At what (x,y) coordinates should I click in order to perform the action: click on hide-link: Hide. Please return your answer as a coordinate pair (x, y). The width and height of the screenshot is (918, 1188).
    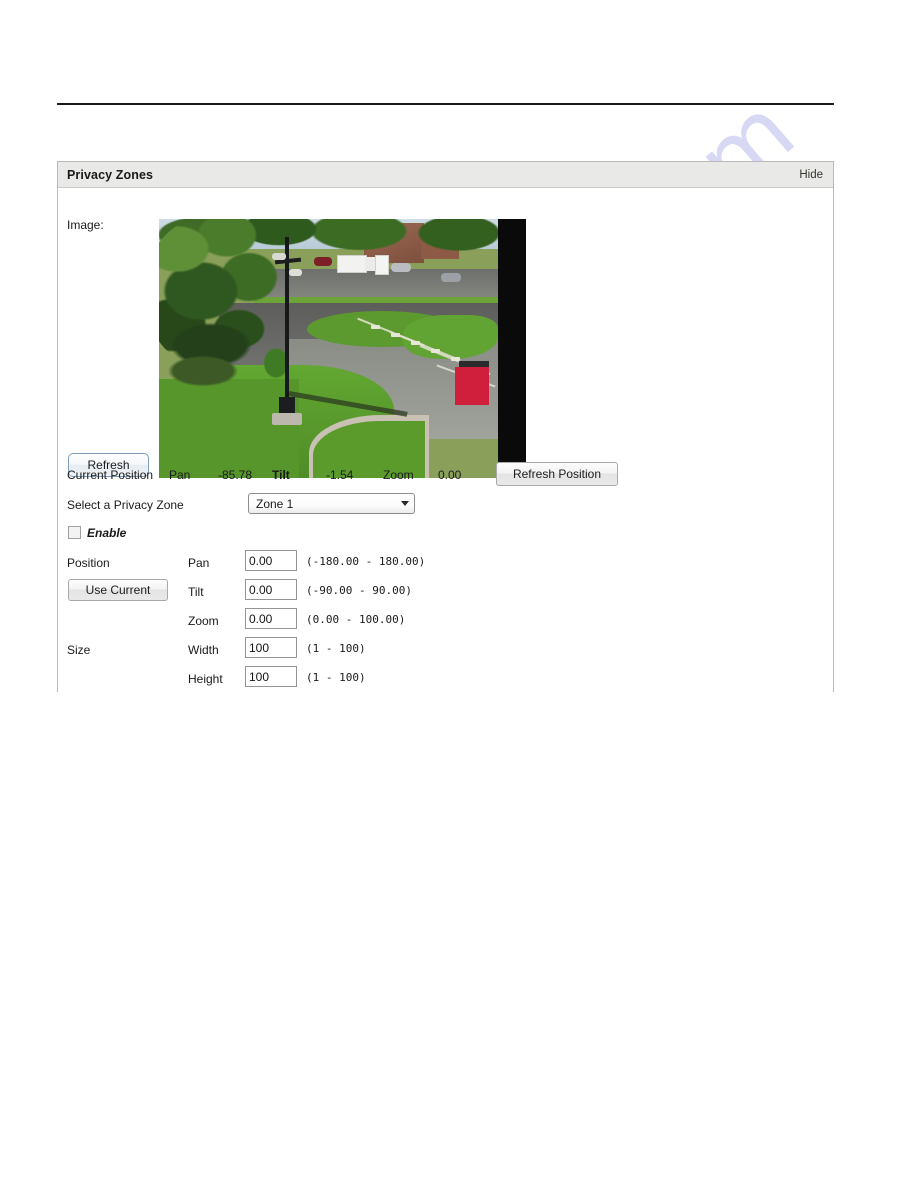
    Looking at the image, I should click on (811, 175).